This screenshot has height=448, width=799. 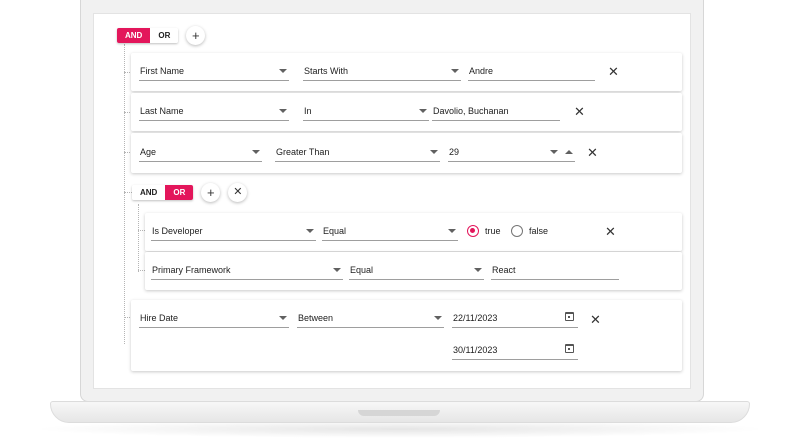 I want to click on field-select: Is Developer, so click(x=233, y=231).